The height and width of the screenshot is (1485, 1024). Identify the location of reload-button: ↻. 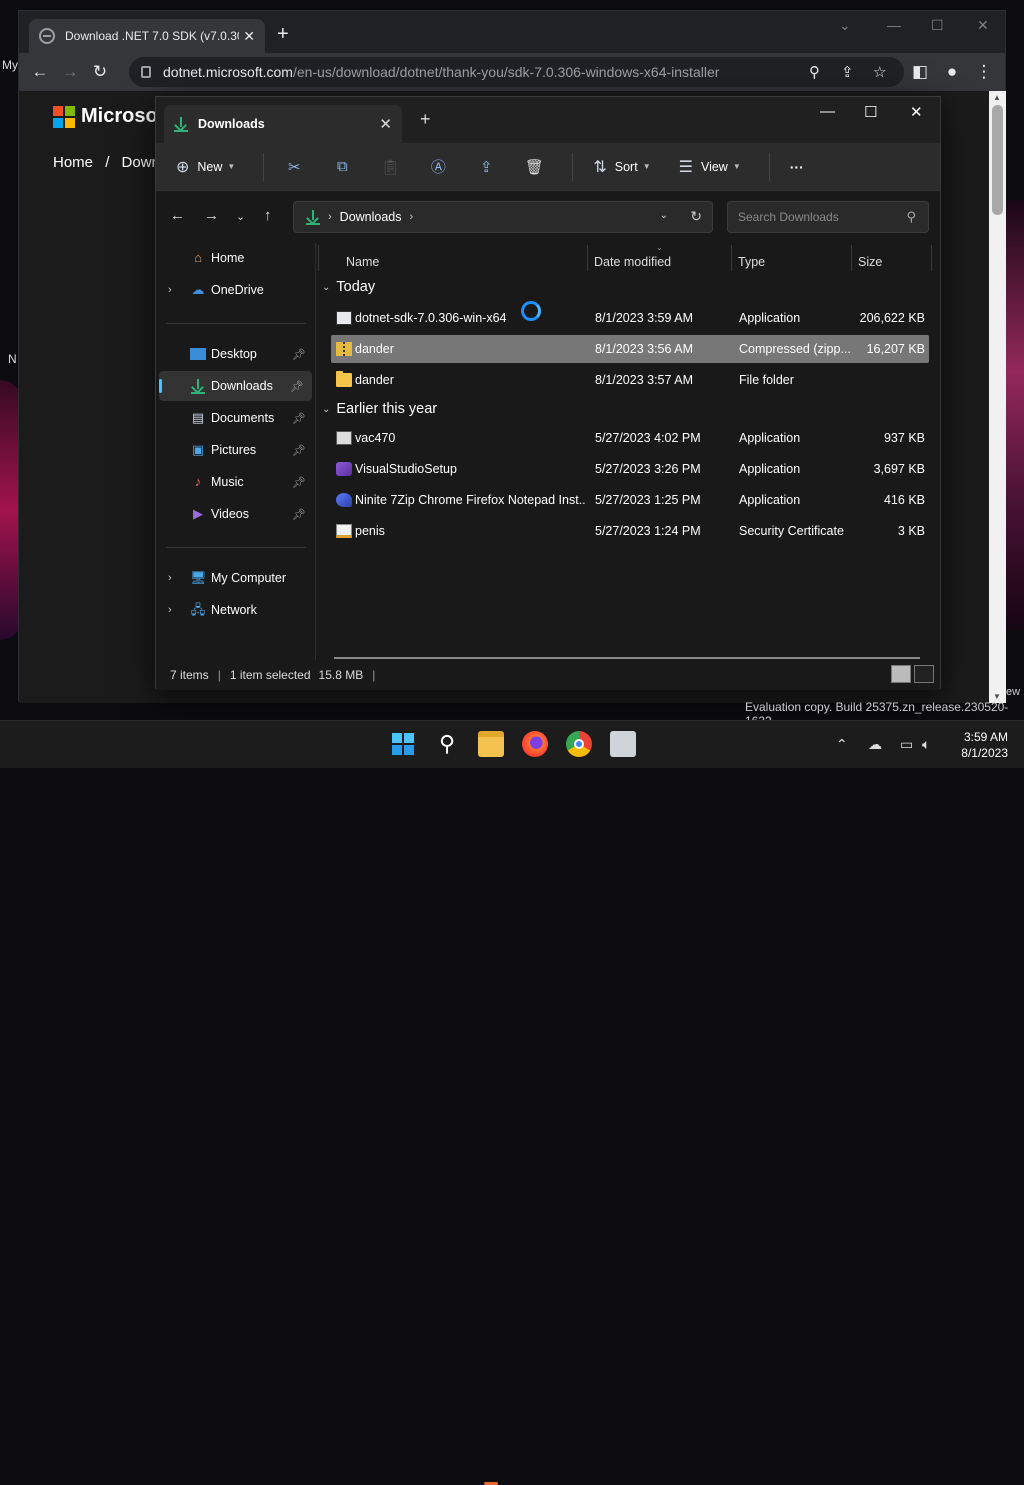
(100, 72).